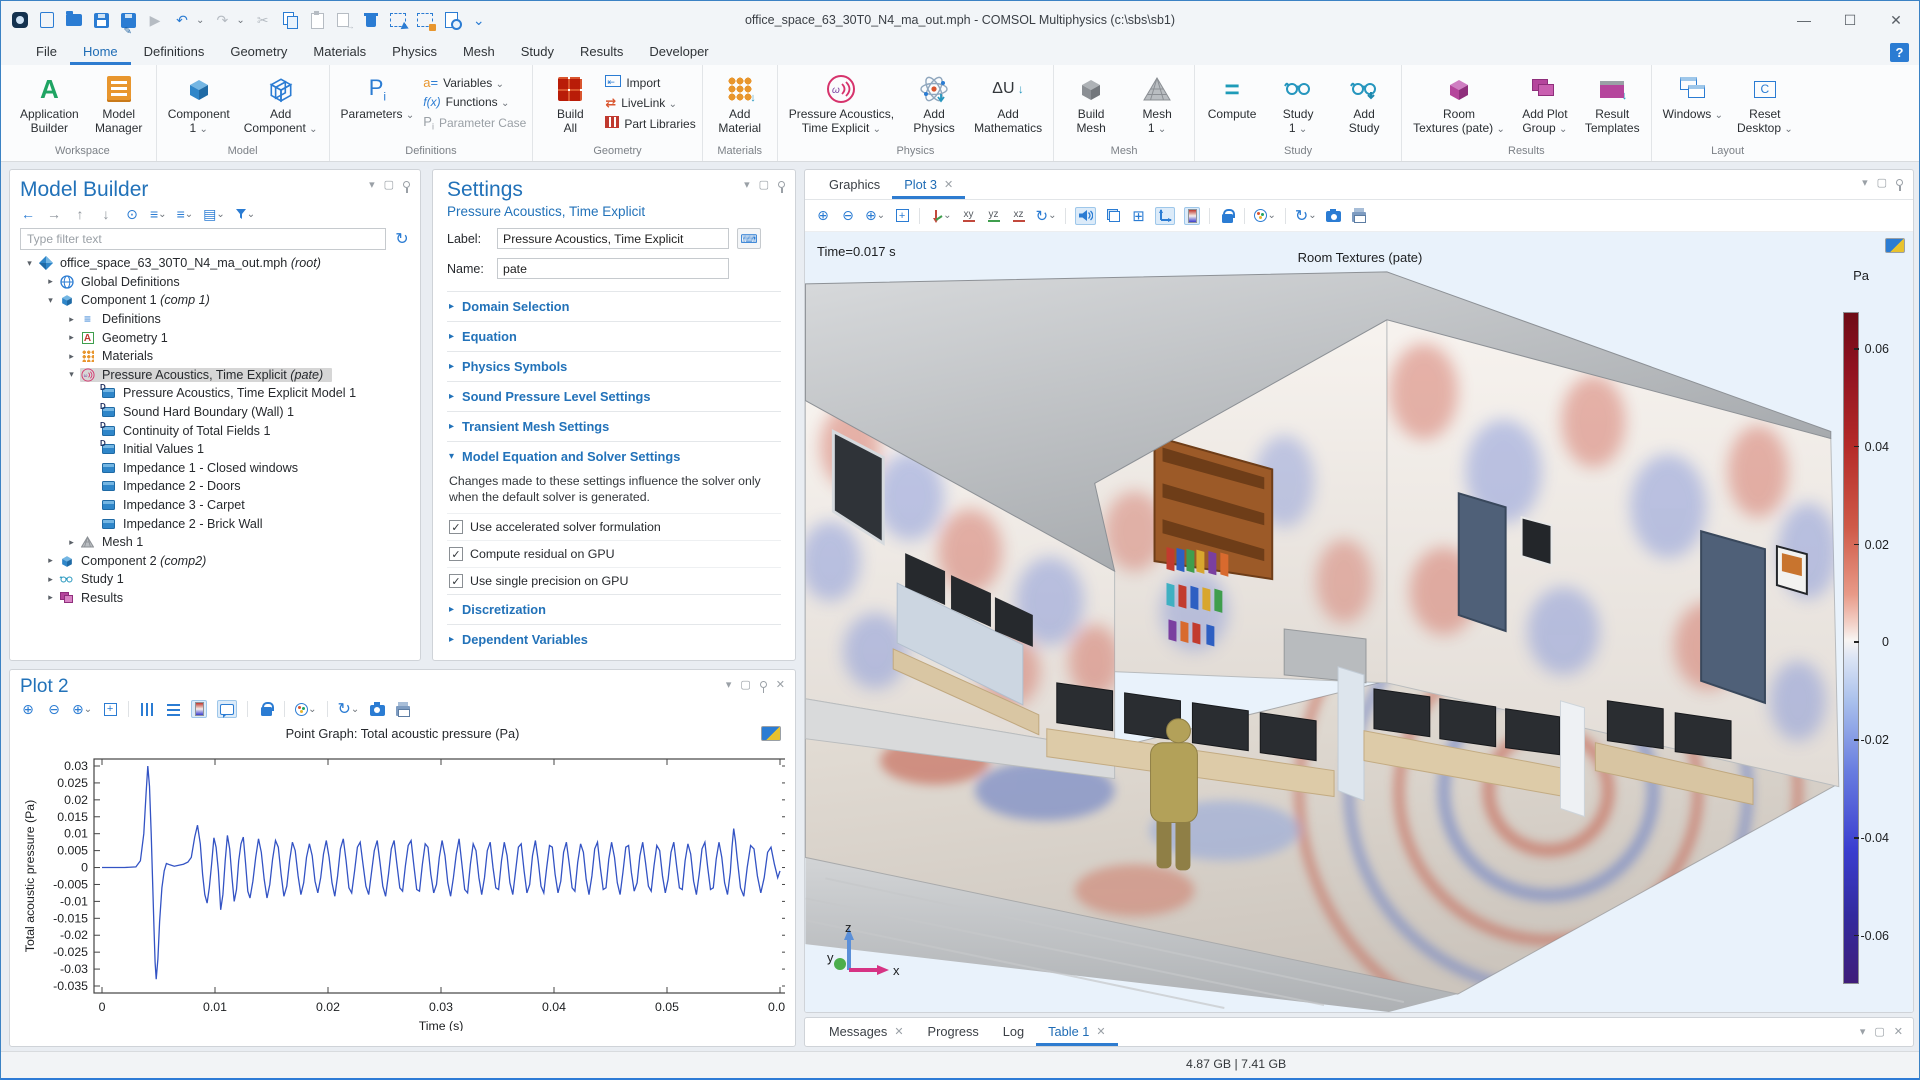 The height and width of the screenshot is (1080, 1920). Describe the element at coordinates (344, 20) in the screenshot. I see `duplicate-icon` at that location.